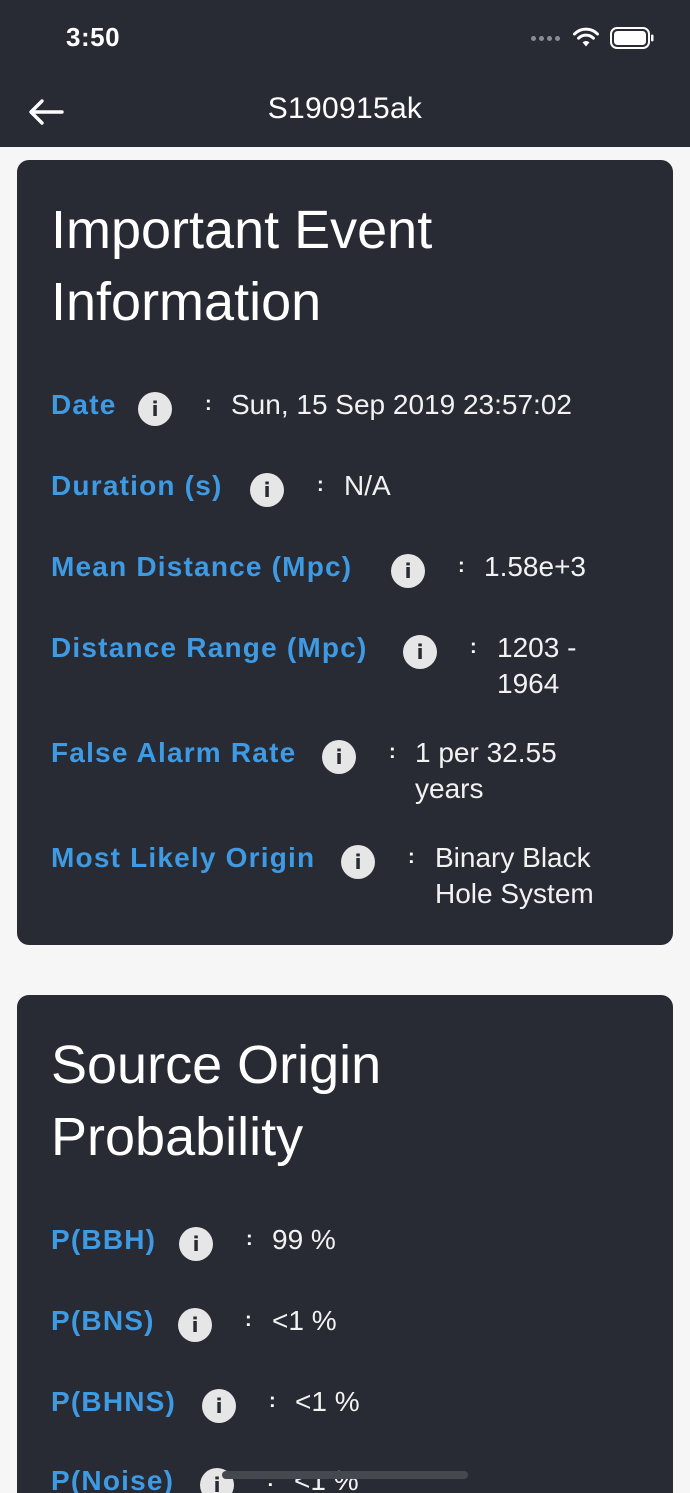 The width and height of the screenshot is (690, 1493). Describe the element at coordinates (103, 1320) in the screenshot. I see `row-label: P(BNS)` at that location.